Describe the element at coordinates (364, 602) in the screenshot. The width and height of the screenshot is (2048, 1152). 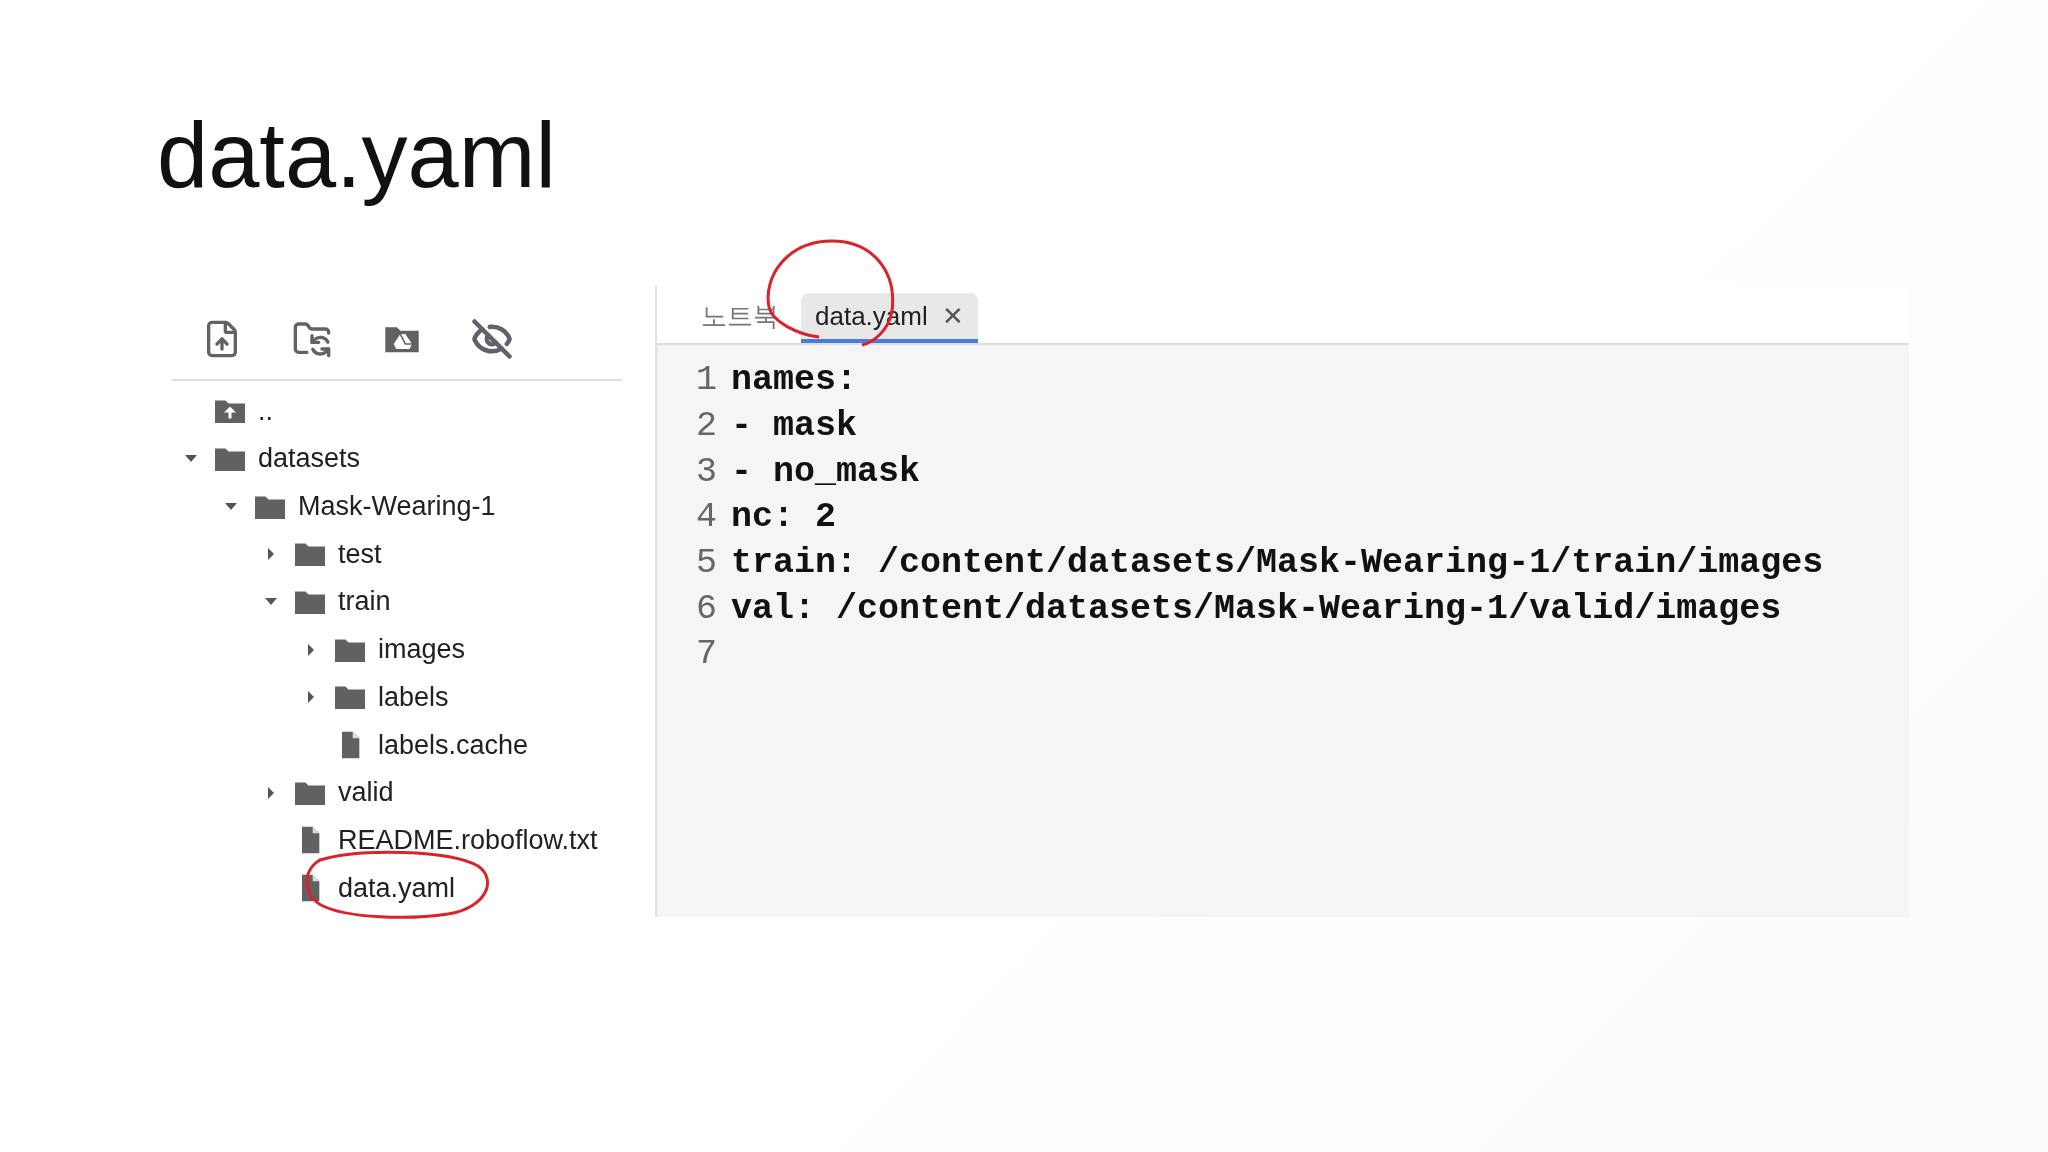
I see `tree-item: train` at that location.